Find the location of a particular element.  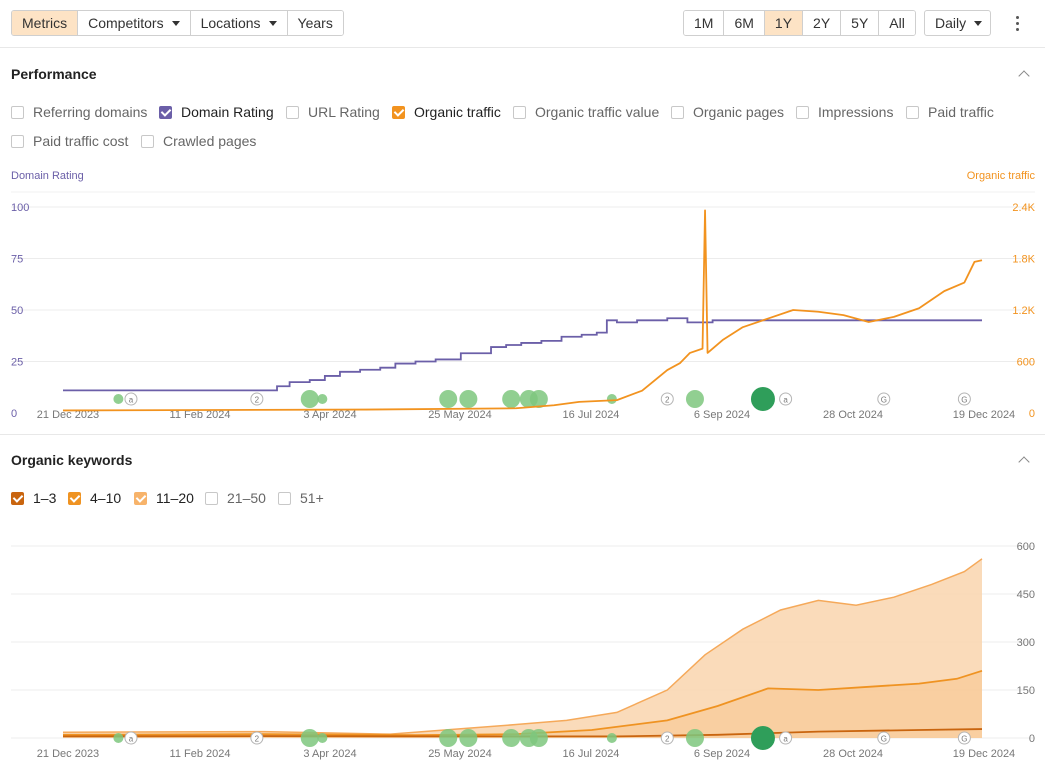

section-divider is located at coordinates (522, 434).